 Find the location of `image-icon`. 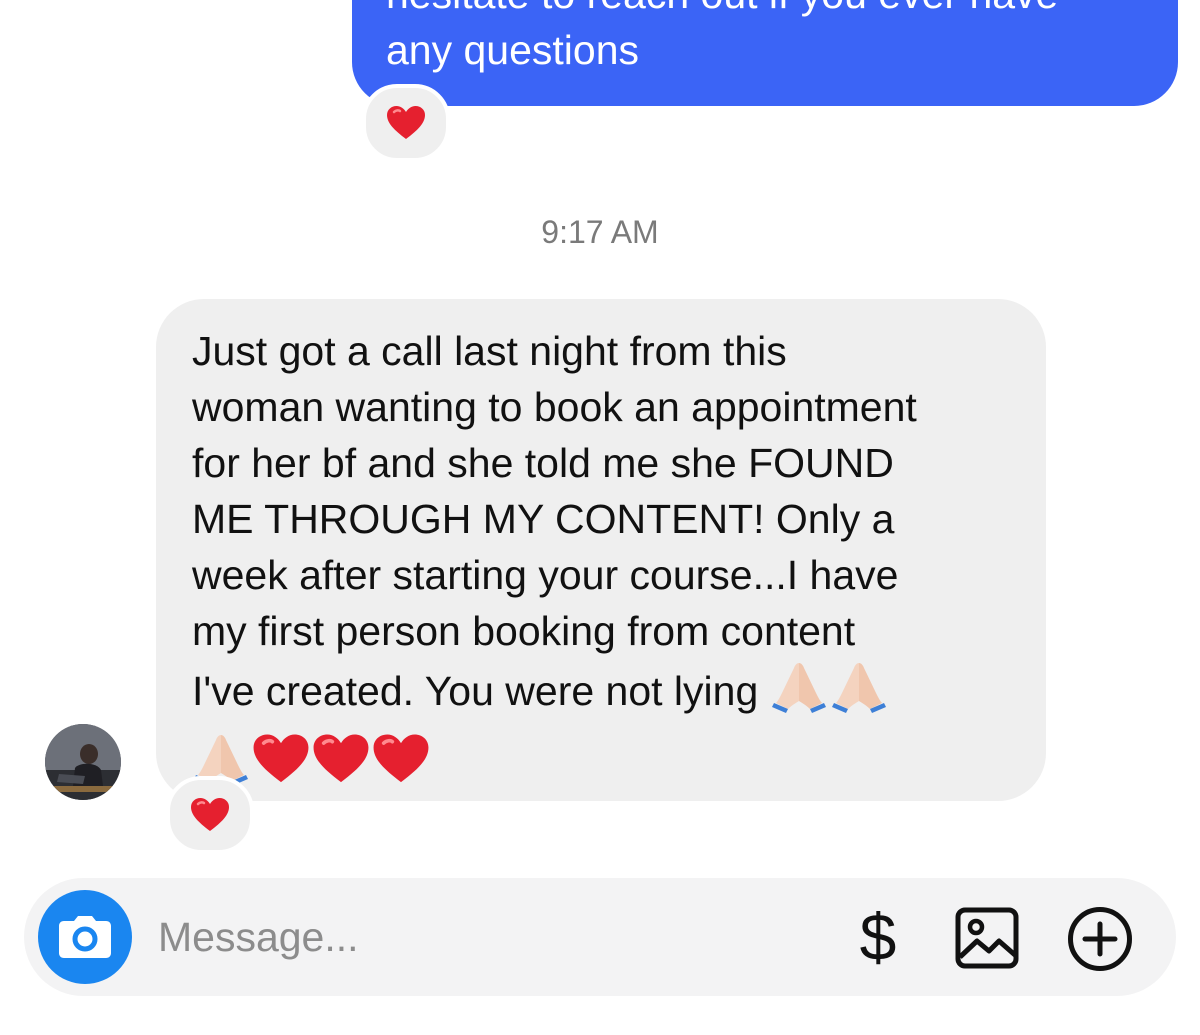

image-icon is located at coordinates (987, 938).